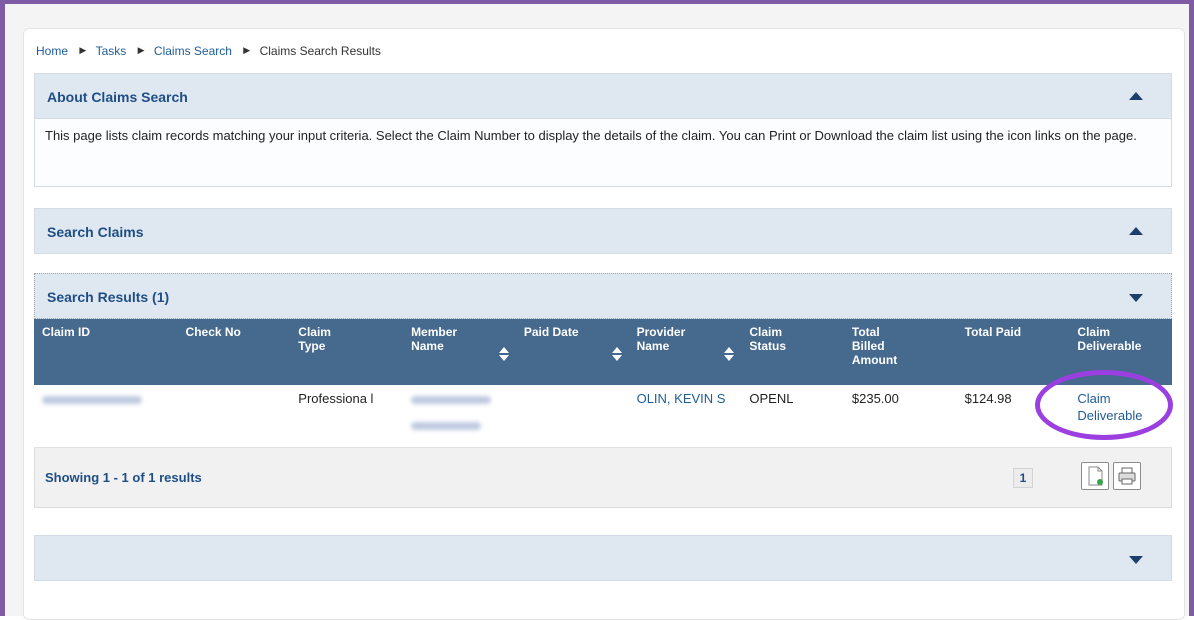  What do you see at coordinates (1095, 475) in the screenshot?
I see `download-icon` at bounding box center [1095, 475].